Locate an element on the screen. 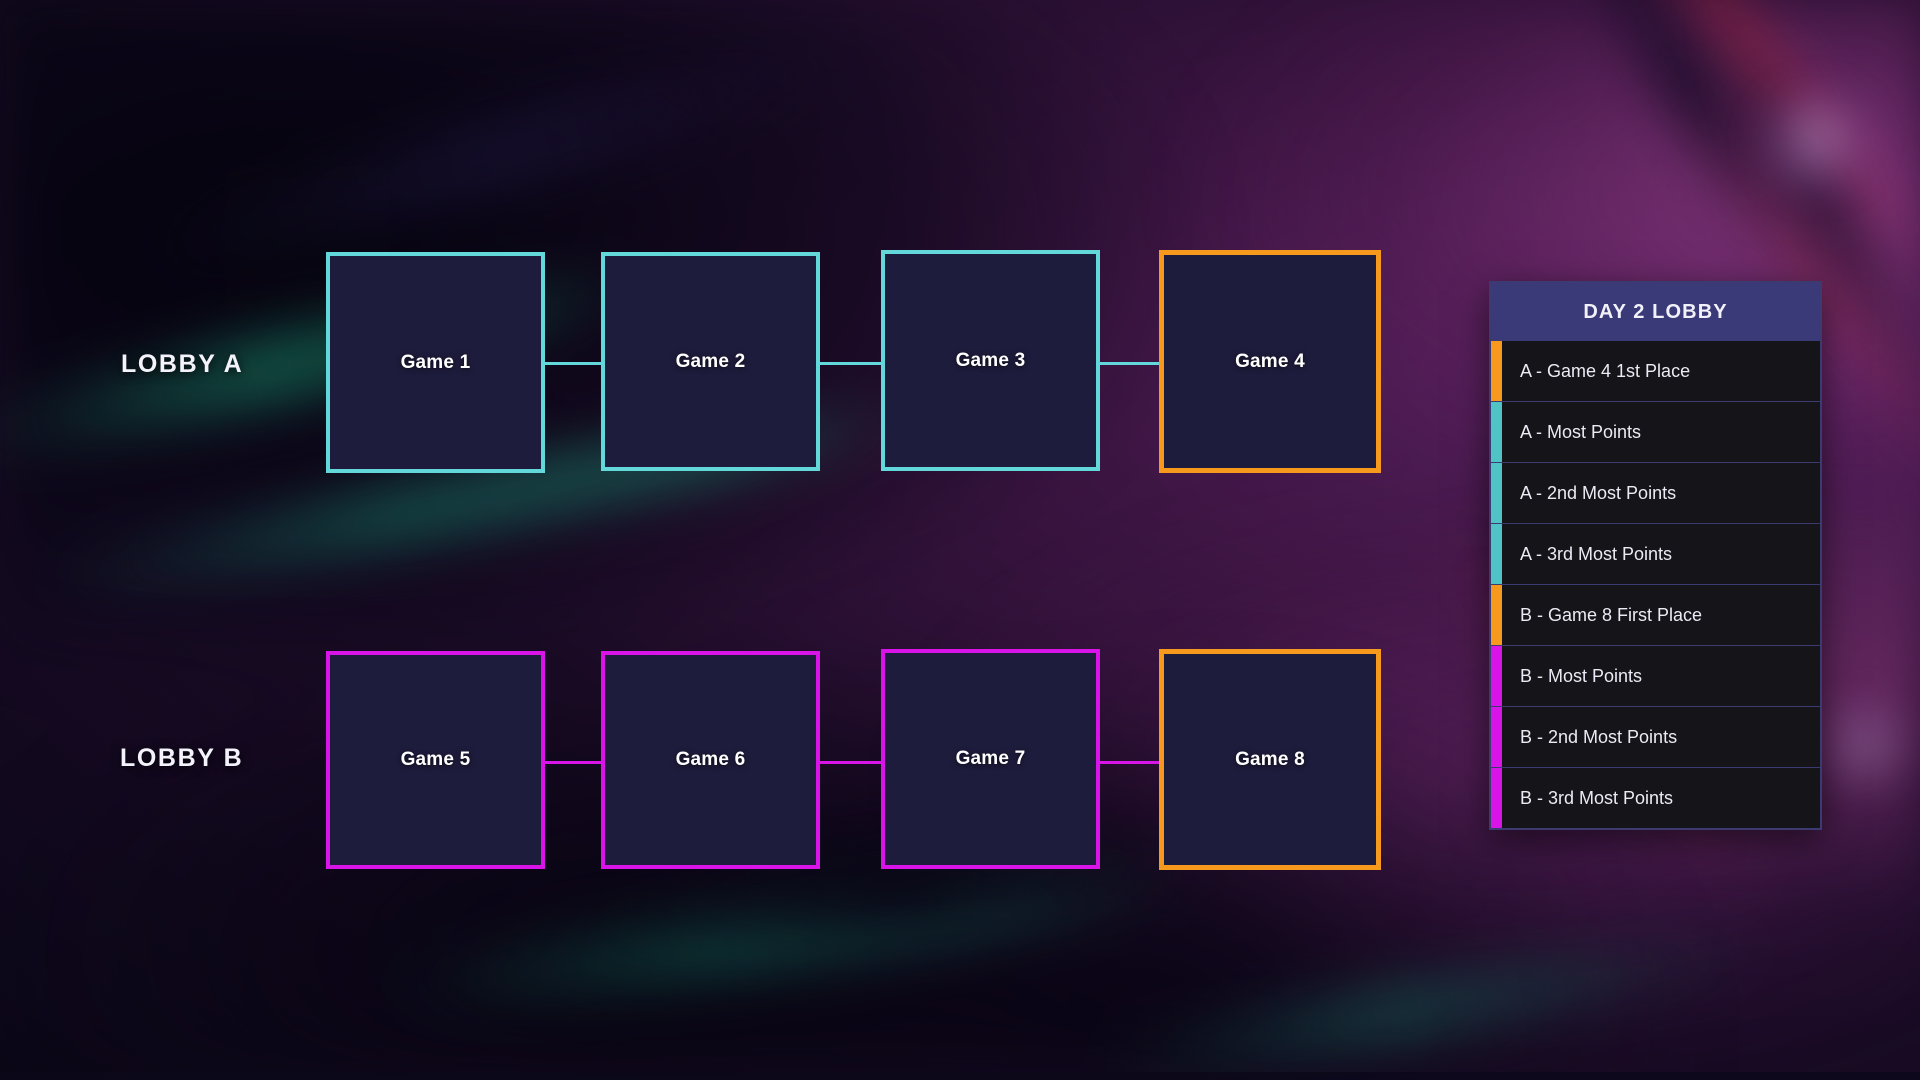 This screenshot has width=1920, height=1080. list-item: B - Most Points is located at coordinates (1655, 675).